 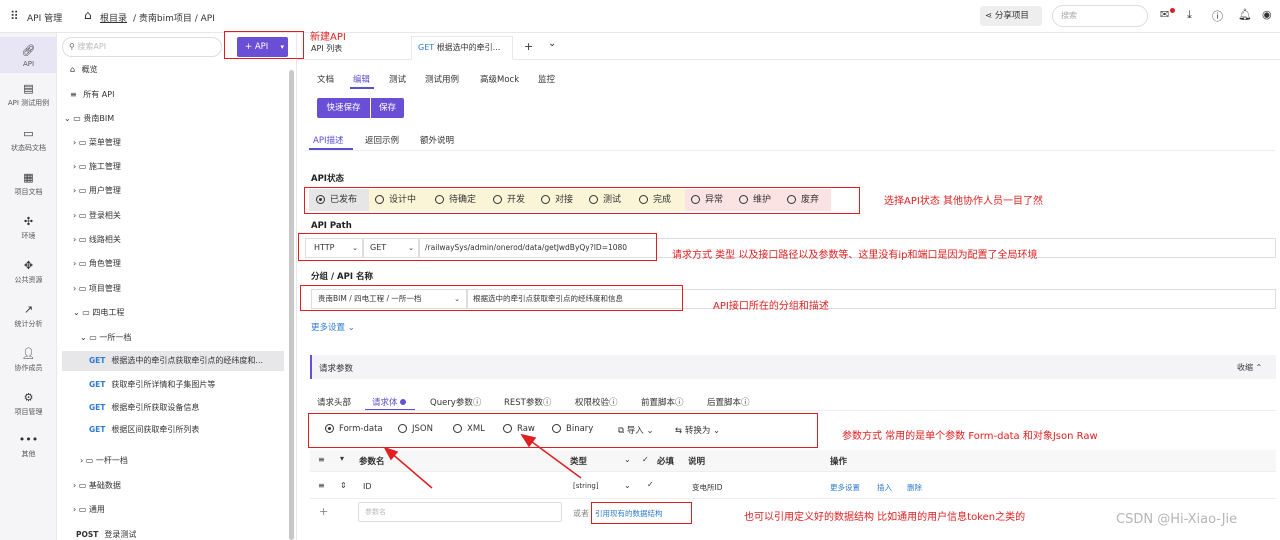 What do you see at coordinates (528, 440) in the screenshot?
I see `arrowhead-raw` at bounding box center [528, 440].